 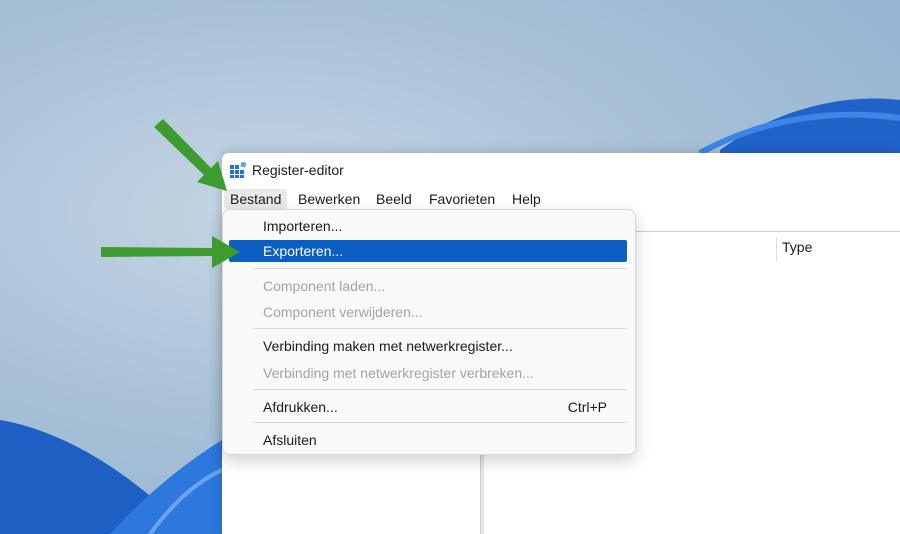 I want to click on arrow-to-bestand-icon, so click(x=190, y=155).